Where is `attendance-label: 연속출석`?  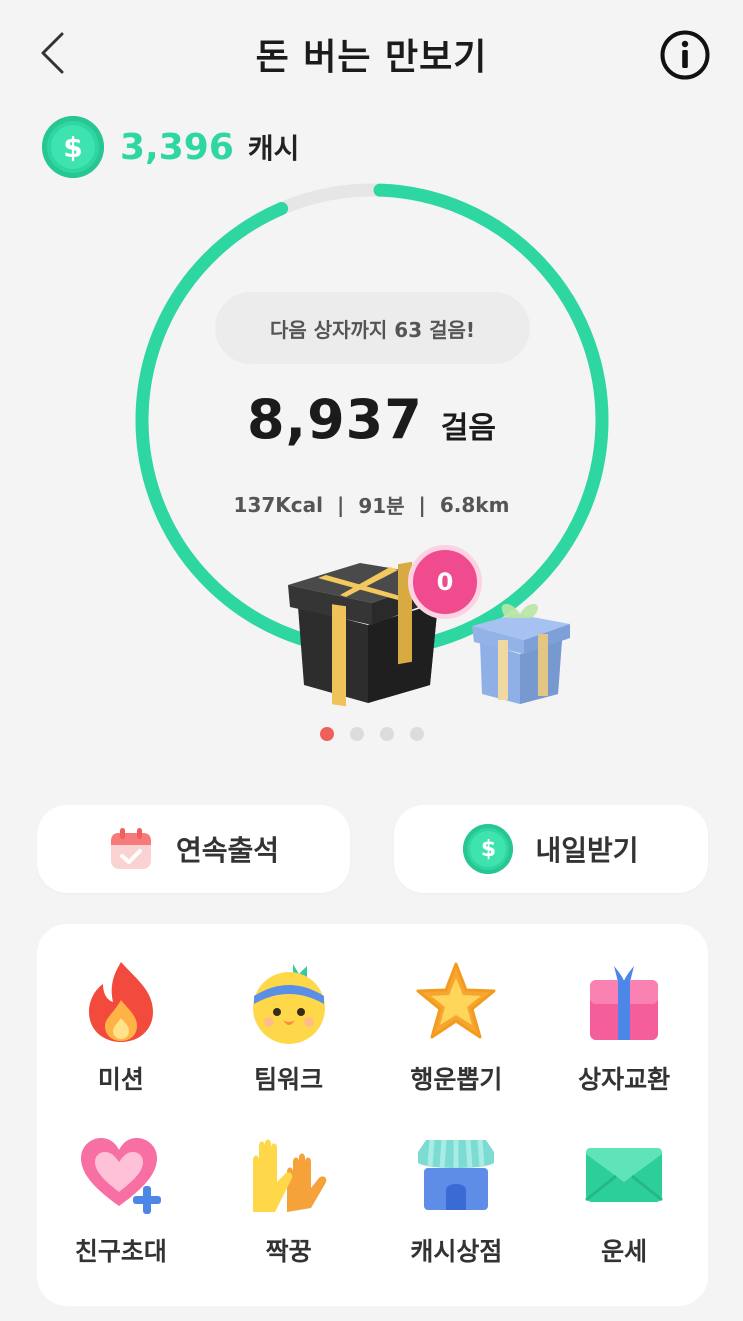 attendance-label: 연속출석 is located at coordinates (227, 850).